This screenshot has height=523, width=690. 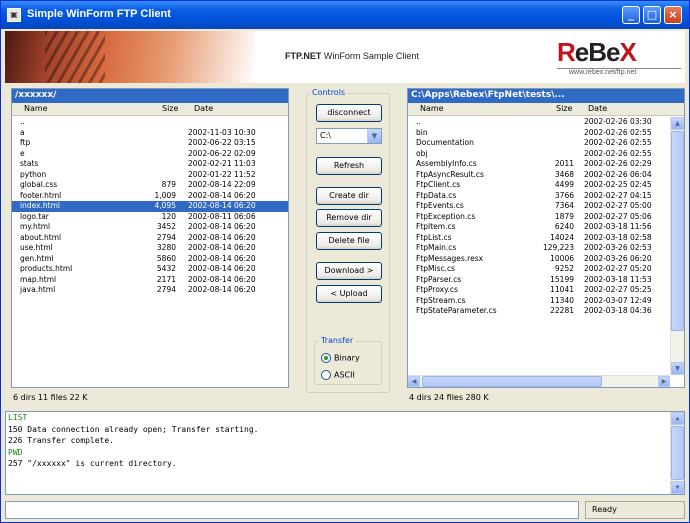 What do you see at coordinates (166, 247) in the screenshot?
I see `file-size: 3280` at bounding box center [166, 247].